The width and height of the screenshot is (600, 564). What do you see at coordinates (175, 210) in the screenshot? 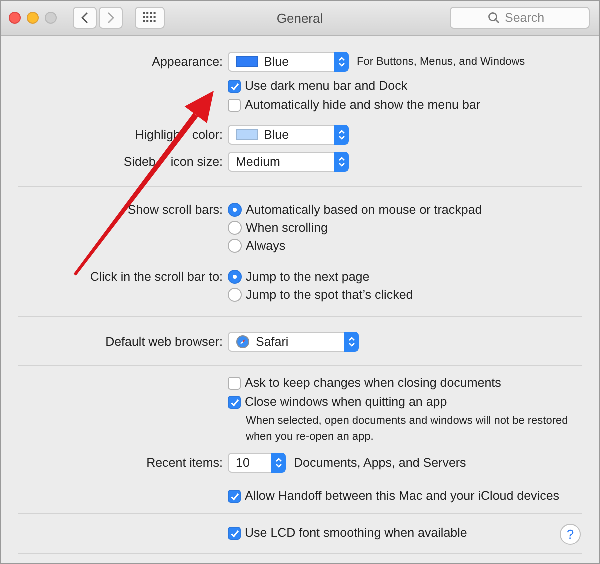
I see `setting-label: Show scroll bars:` at bounding box center [175, 210].